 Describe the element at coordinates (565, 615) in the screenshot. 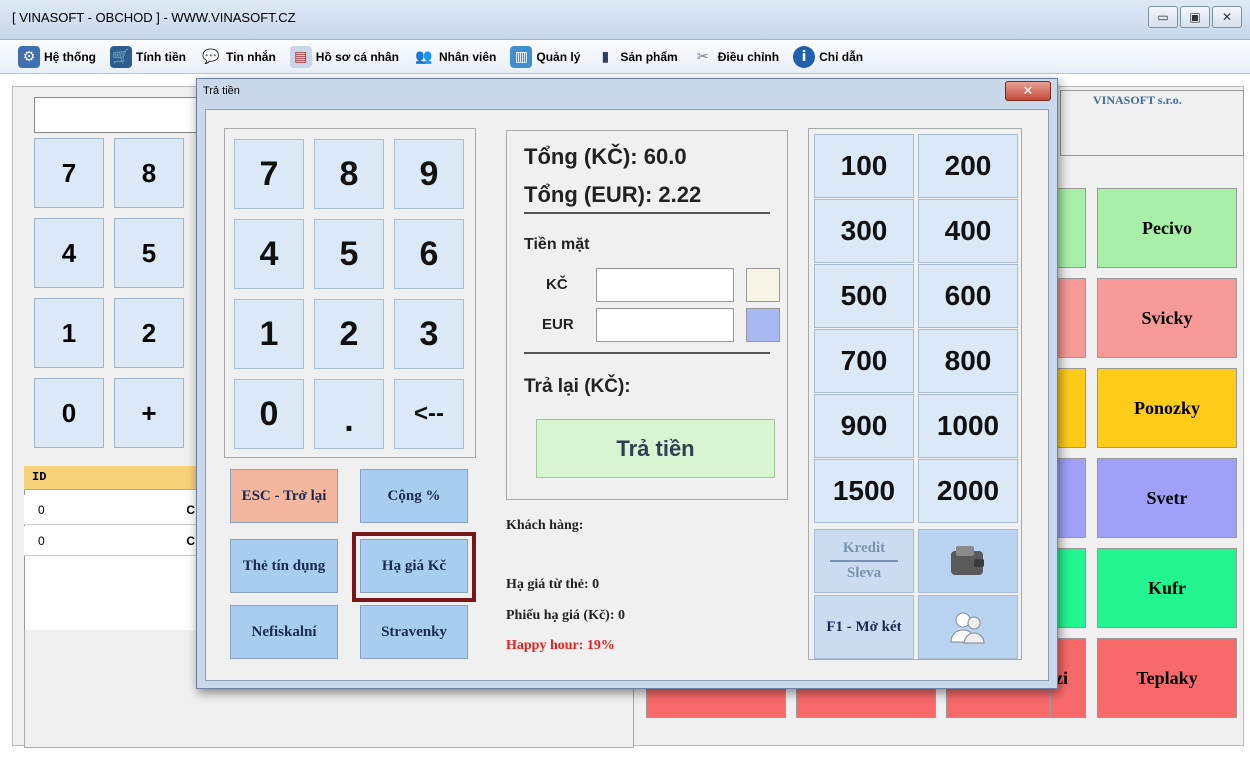

I see `voucher-discount-text: Phiếu hạ giá (Kč): 0` at that location.